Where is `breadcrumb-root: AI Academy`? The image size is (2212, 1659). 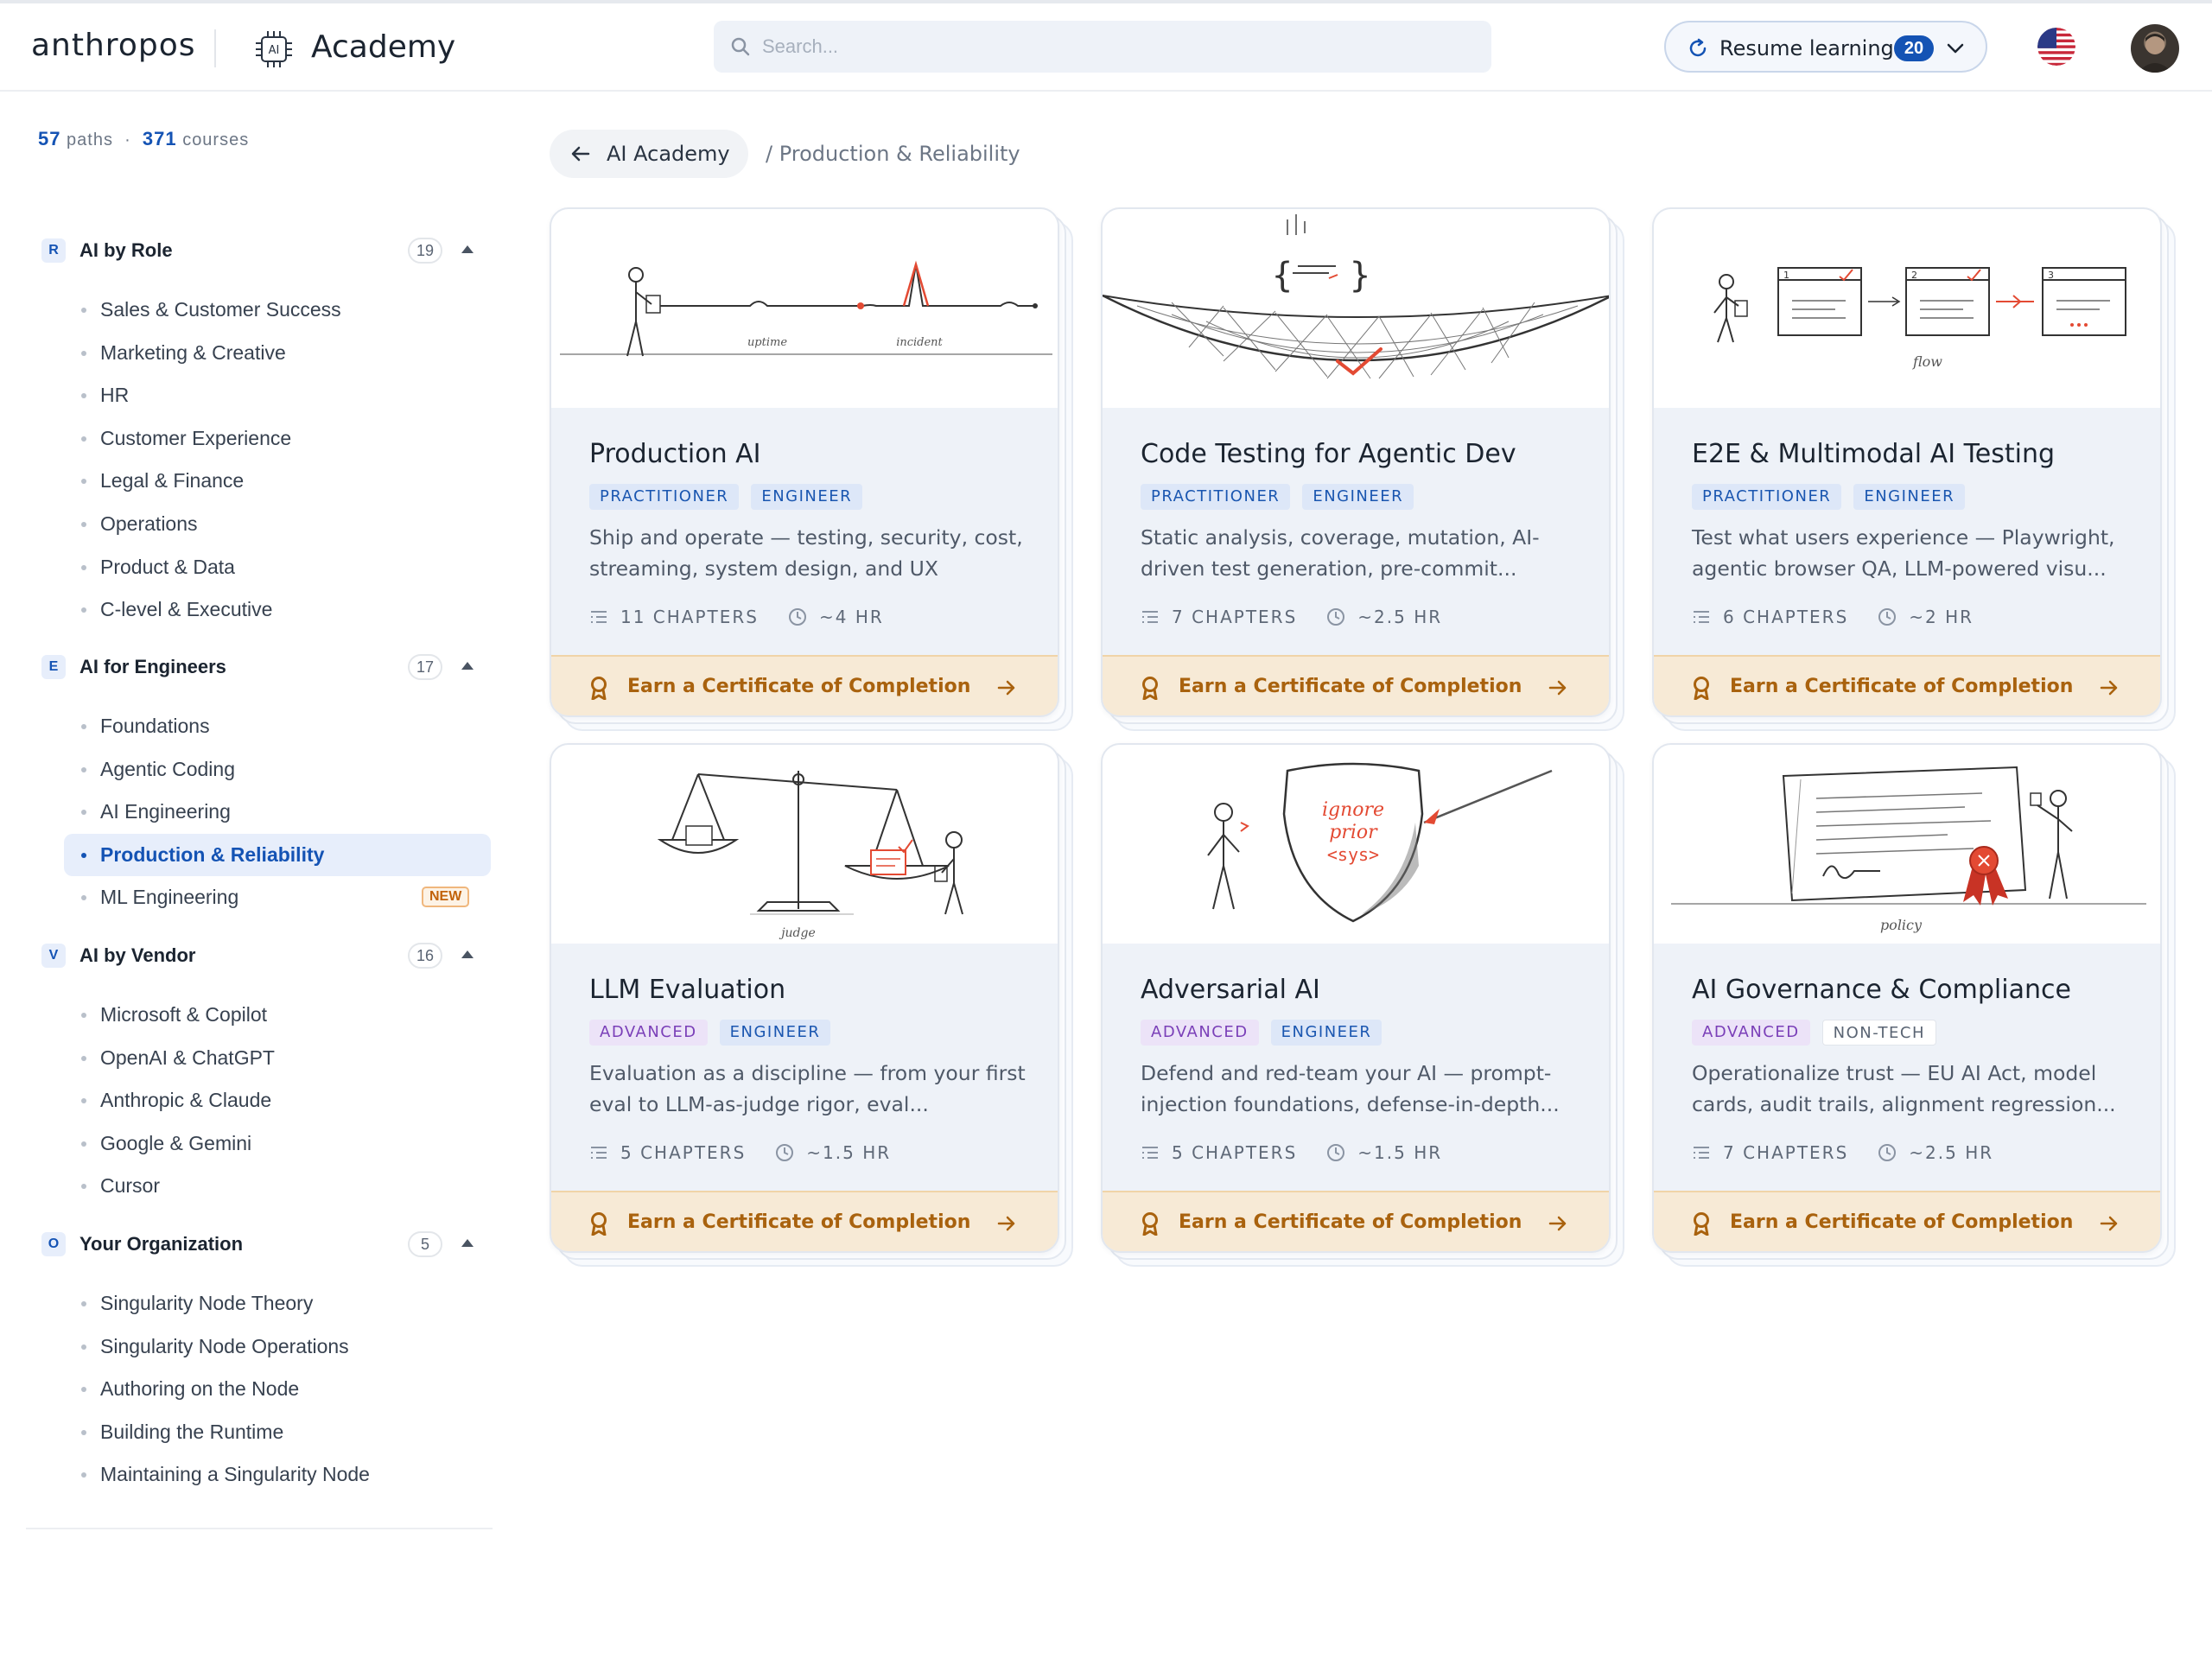
breadcrumb-root: AI Academy is located at coordinates (668, 154).